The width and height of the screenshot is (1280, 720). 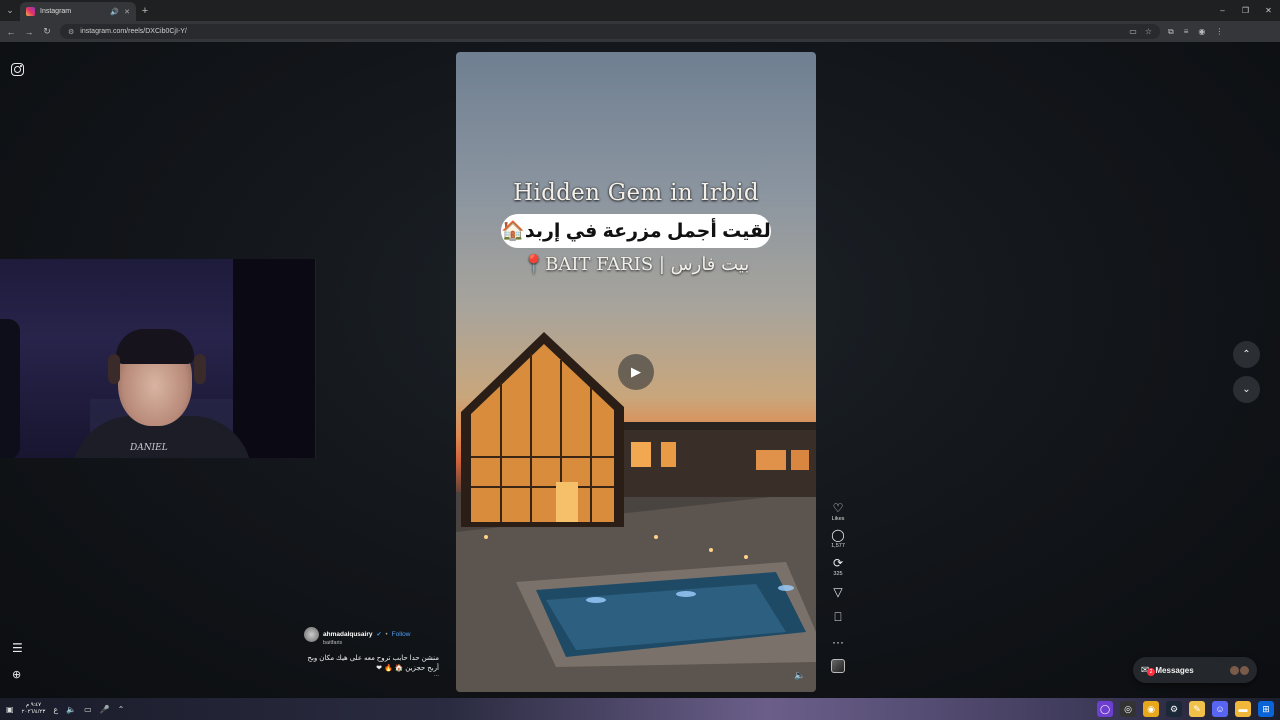 I want to click on reel-title-arabic-pill: لقيت أجمل مزرعة في إربد🏠, so click(x=636, y=231).